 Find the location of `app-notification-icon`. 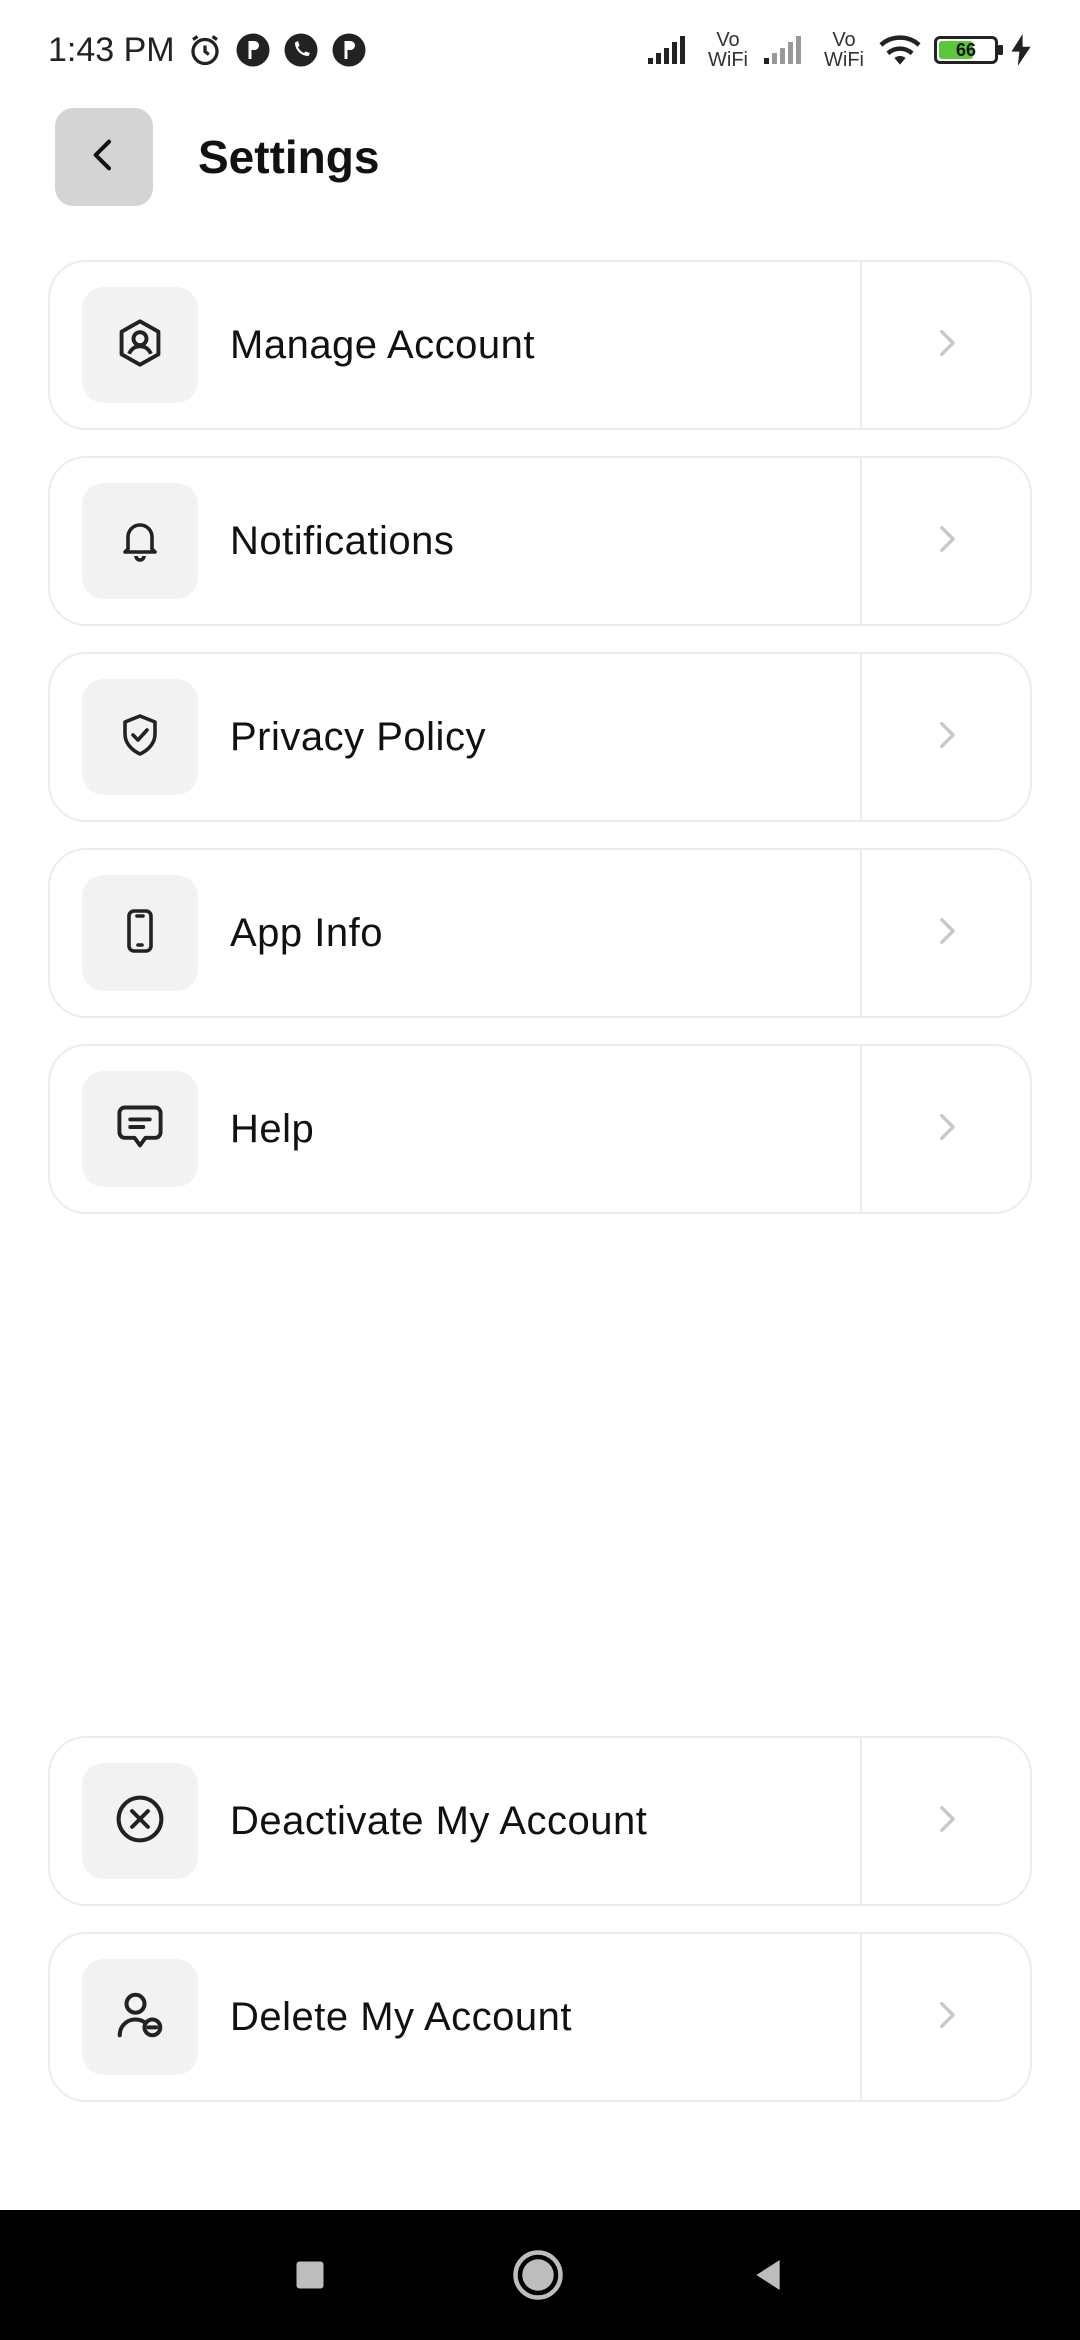

app-notification-icon is located at coordinates (253, 50).